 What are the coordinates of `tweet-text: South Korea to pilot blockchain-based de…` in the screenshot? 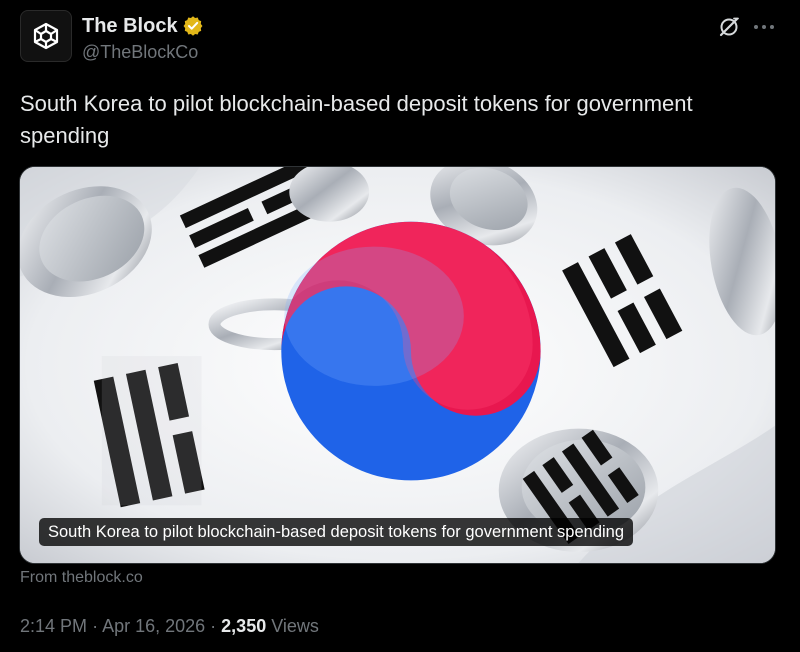 It's located at (356, 119).